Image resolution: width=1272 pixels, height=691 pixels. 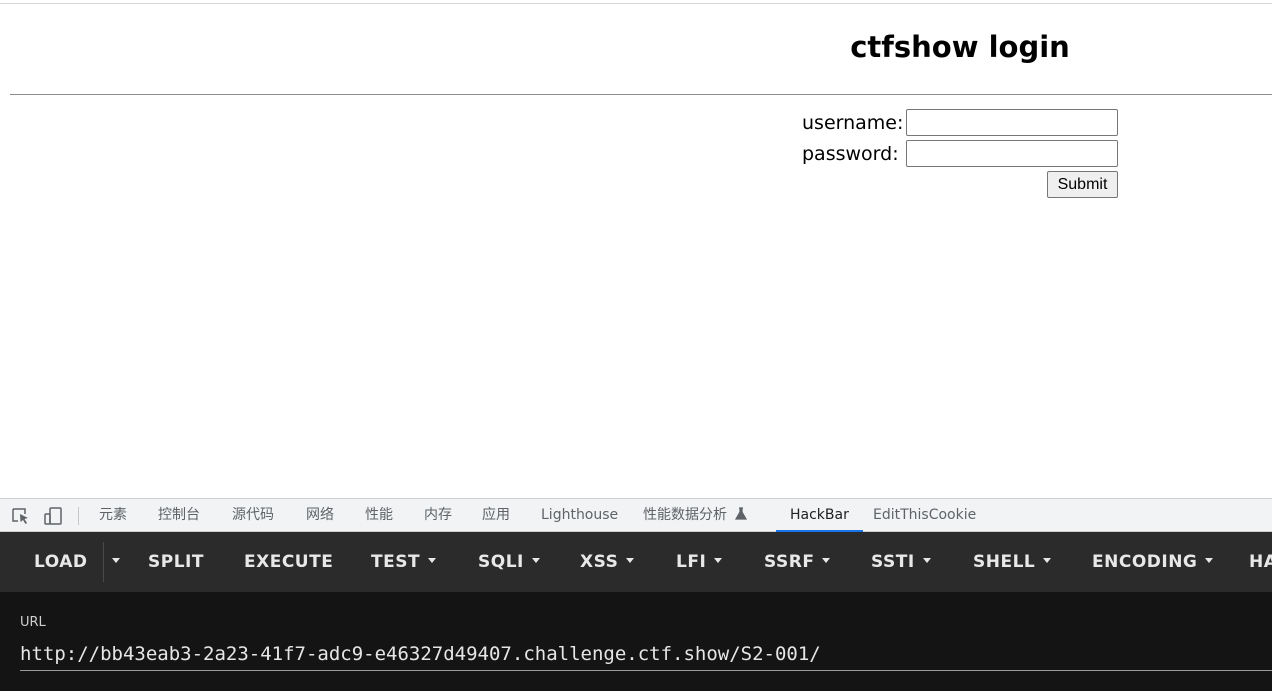 I want to click on horizontal-rule, so click(x=641, y=94).